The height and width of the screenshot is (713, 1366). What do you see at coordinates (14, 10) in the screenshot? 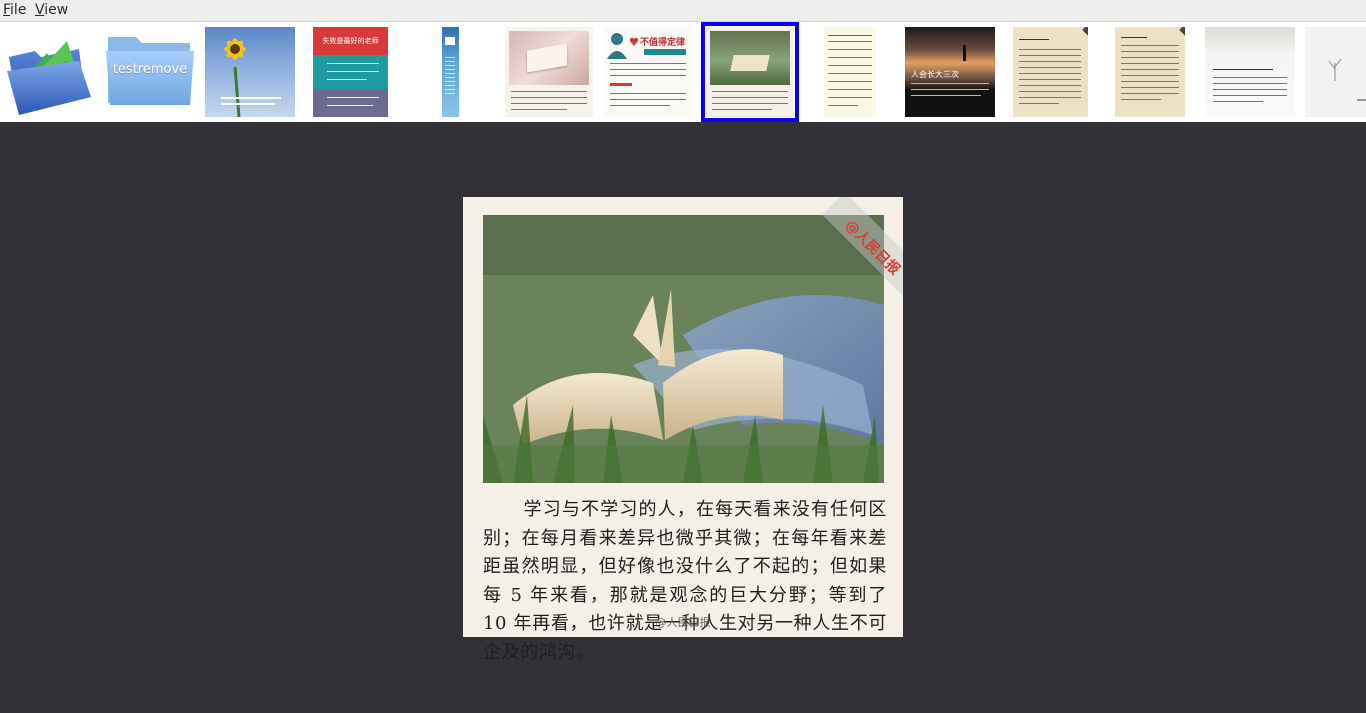
I see `menu-file: File` at bounding box center [14, 10].